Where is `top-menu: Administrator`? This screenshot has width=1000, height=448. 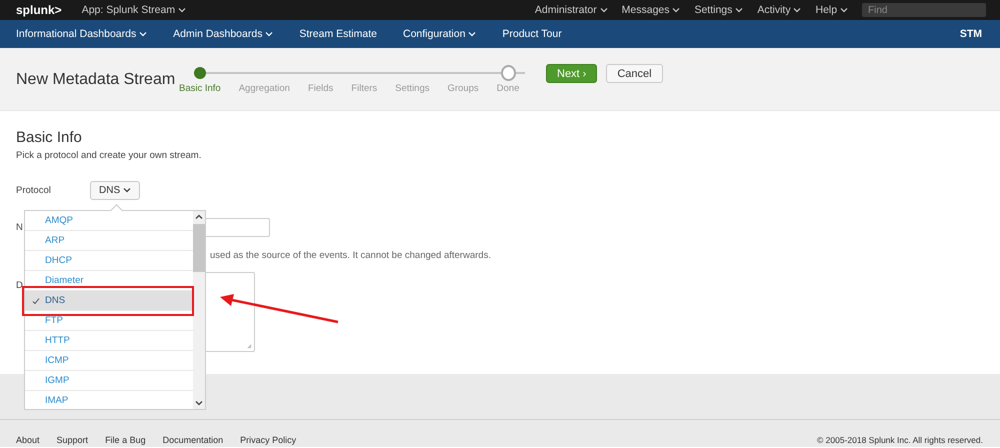 top-menu: Administrator is located at coordinates (571, 10).